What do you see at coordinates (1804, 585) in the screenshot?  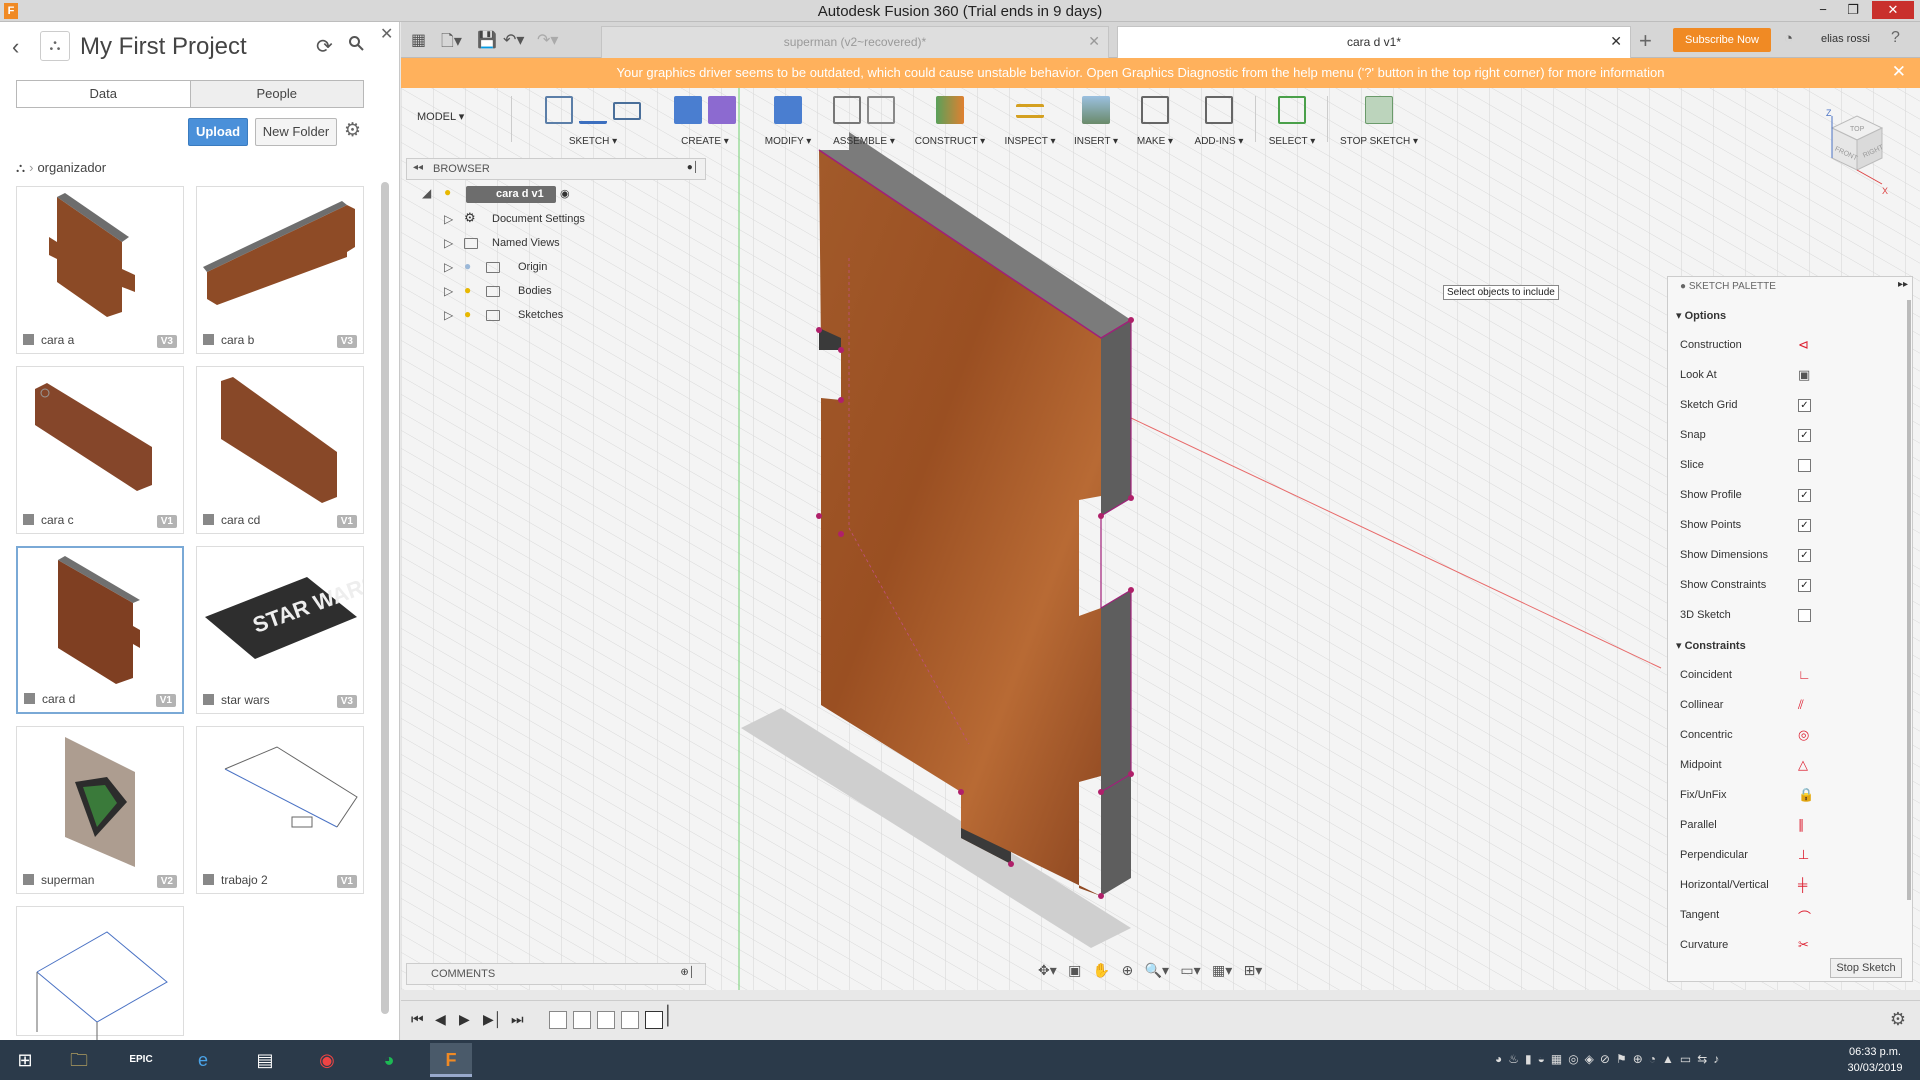 I see `show-constraints-checkbox: ✓` at bounding box center [1804, 585].